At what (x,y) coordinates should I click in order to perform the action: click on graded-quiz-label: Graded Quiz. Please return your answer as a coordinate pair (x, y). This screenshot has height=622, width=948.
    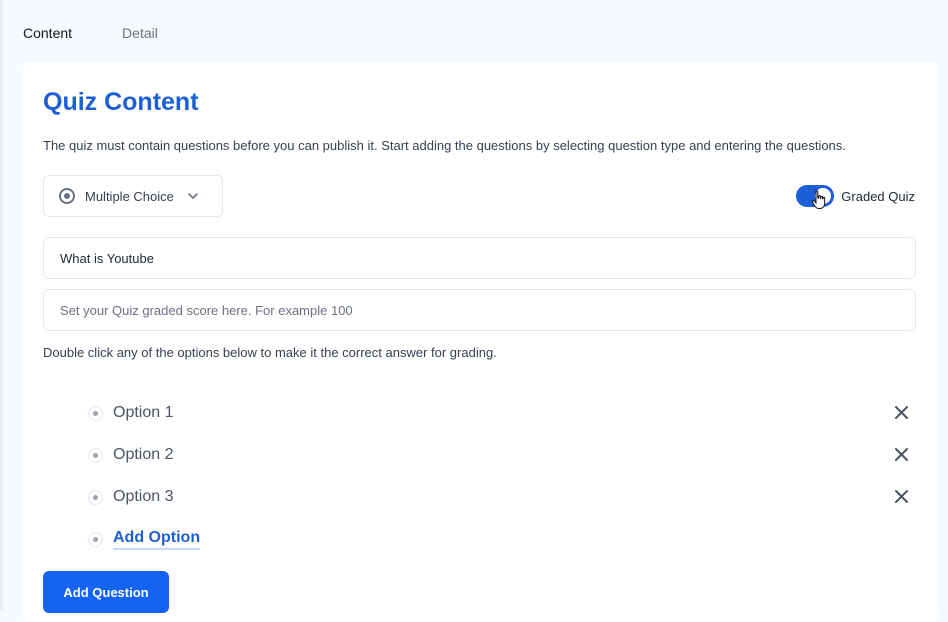
    Looking at the image, I should click on (878, 196).